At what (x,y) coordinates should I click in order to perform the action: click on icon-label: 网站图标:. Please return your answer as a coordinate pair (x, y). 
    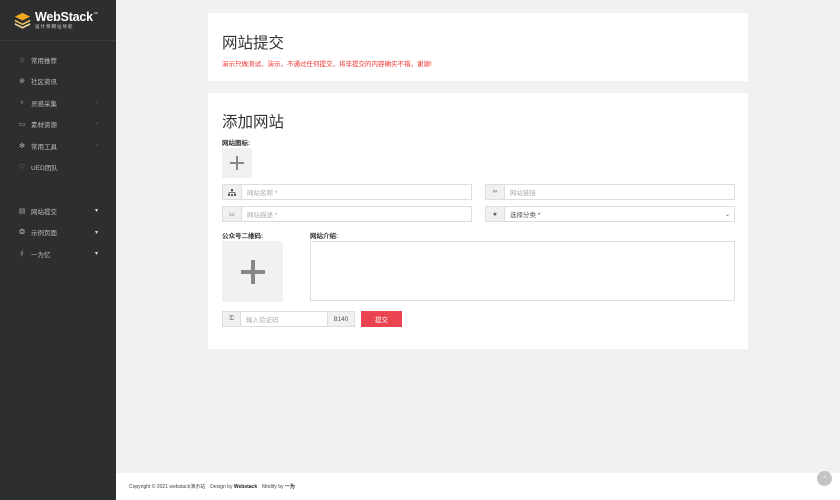
    Looking at the image, I should click on (236, 143).